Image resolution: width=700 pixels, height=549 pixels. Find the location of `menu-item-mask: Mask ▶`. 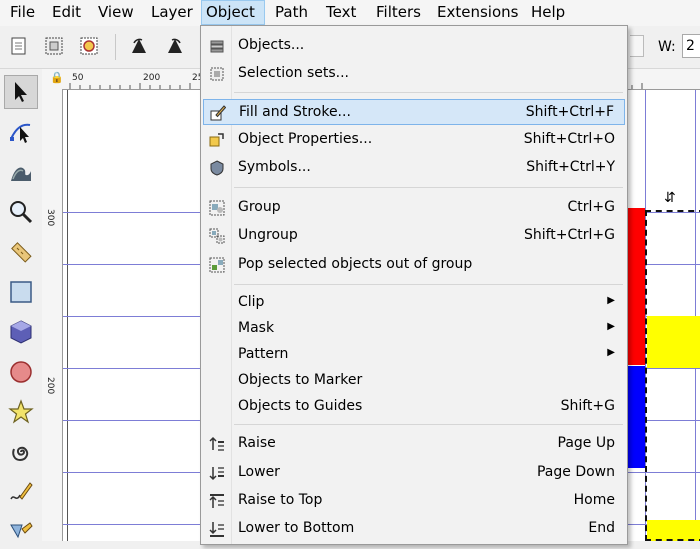

menu-item-mask: Mask ▶ is located at coordinates (414, 329).